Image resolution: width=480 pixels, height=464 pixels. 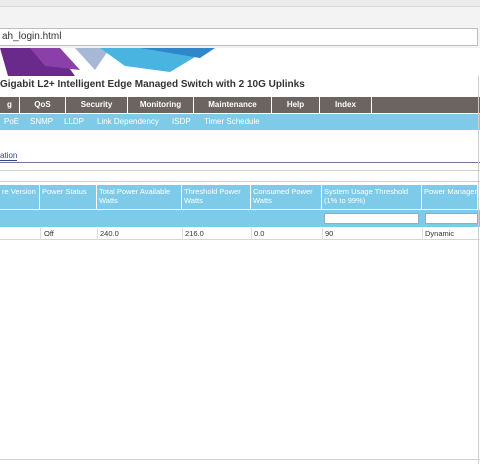 I want to click on menu-item-help: Help, so click(x=296, y=105).